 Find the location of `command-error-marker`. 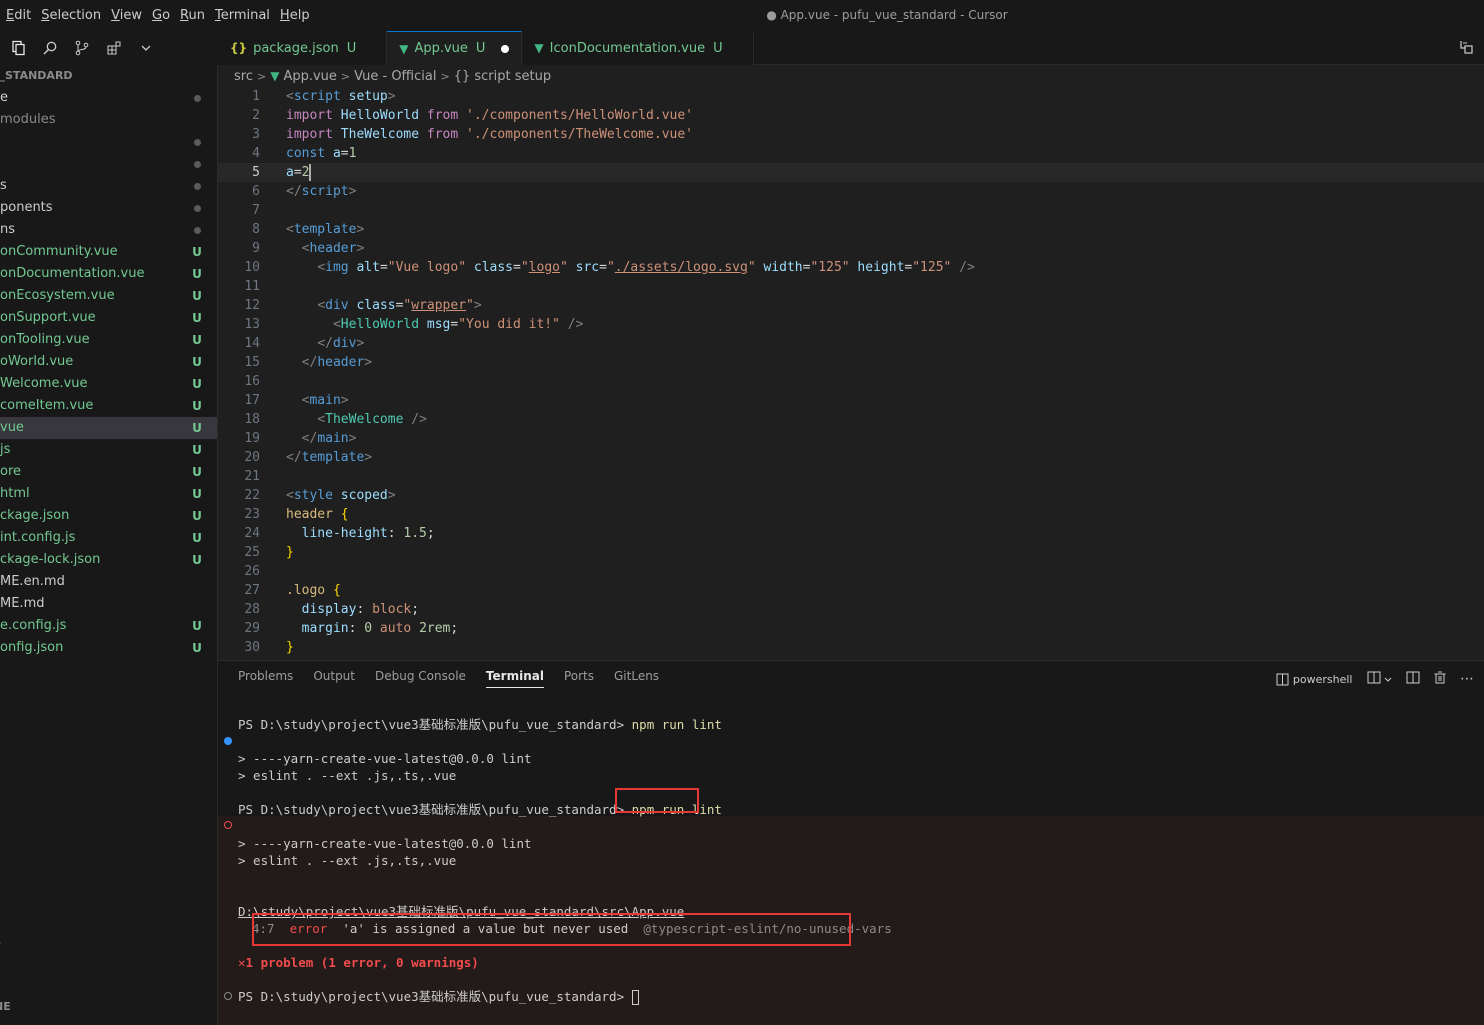

command-error-marker is located at coordinates (228, 825).